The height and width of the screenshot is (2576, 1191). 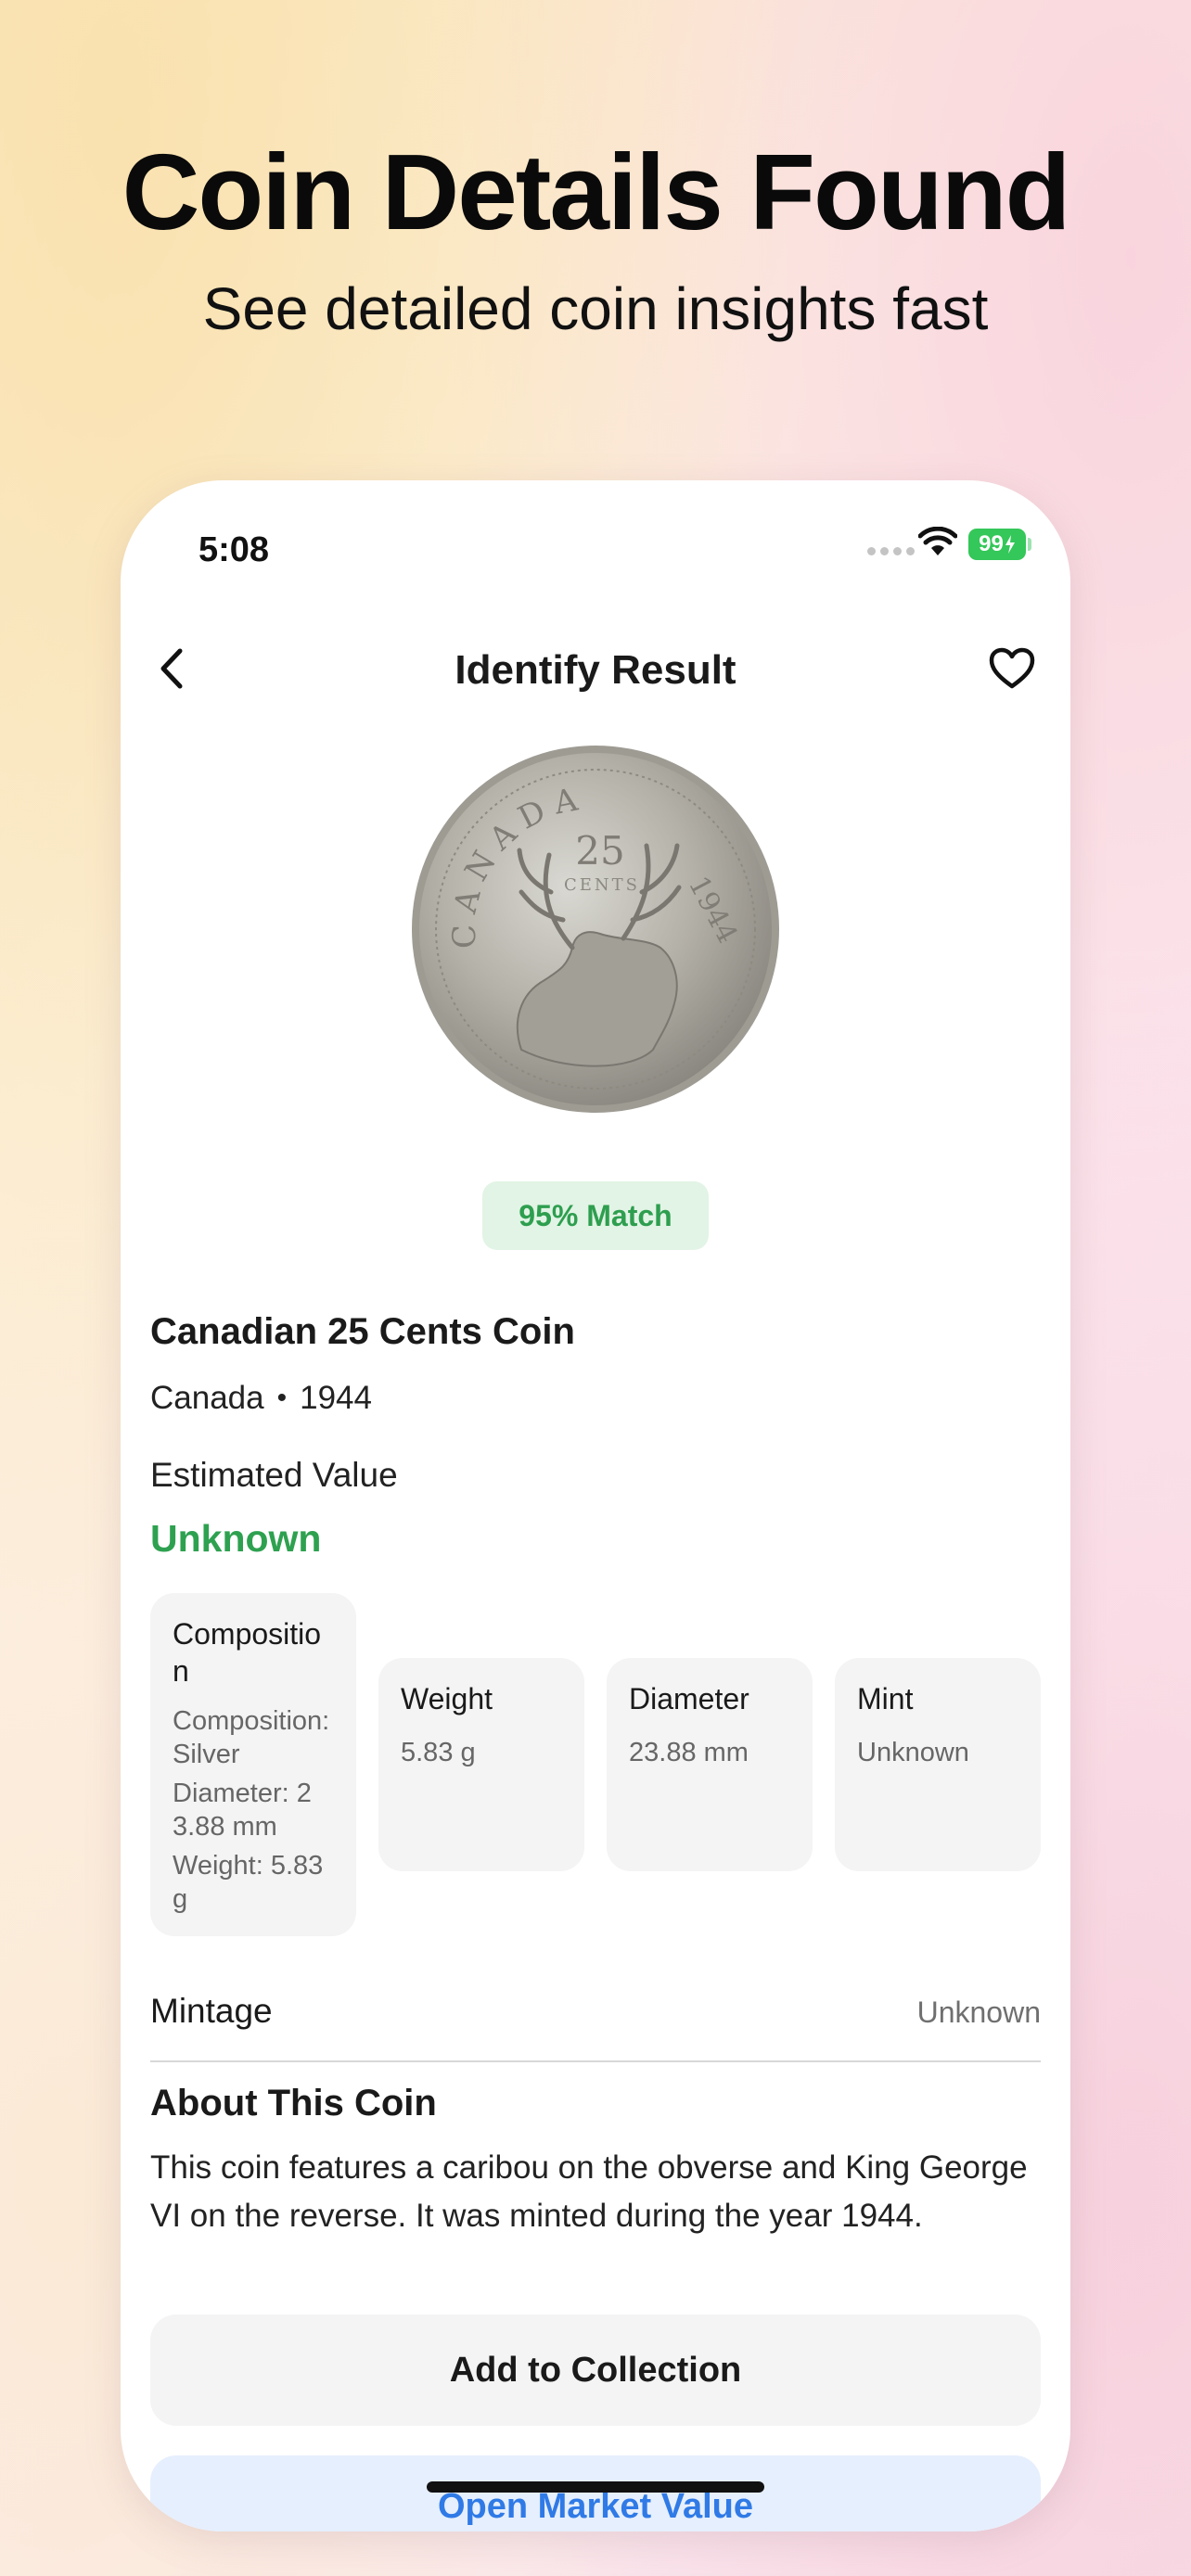 I want to click on status-bar: 5:08 99, so click(x=595, y=555).